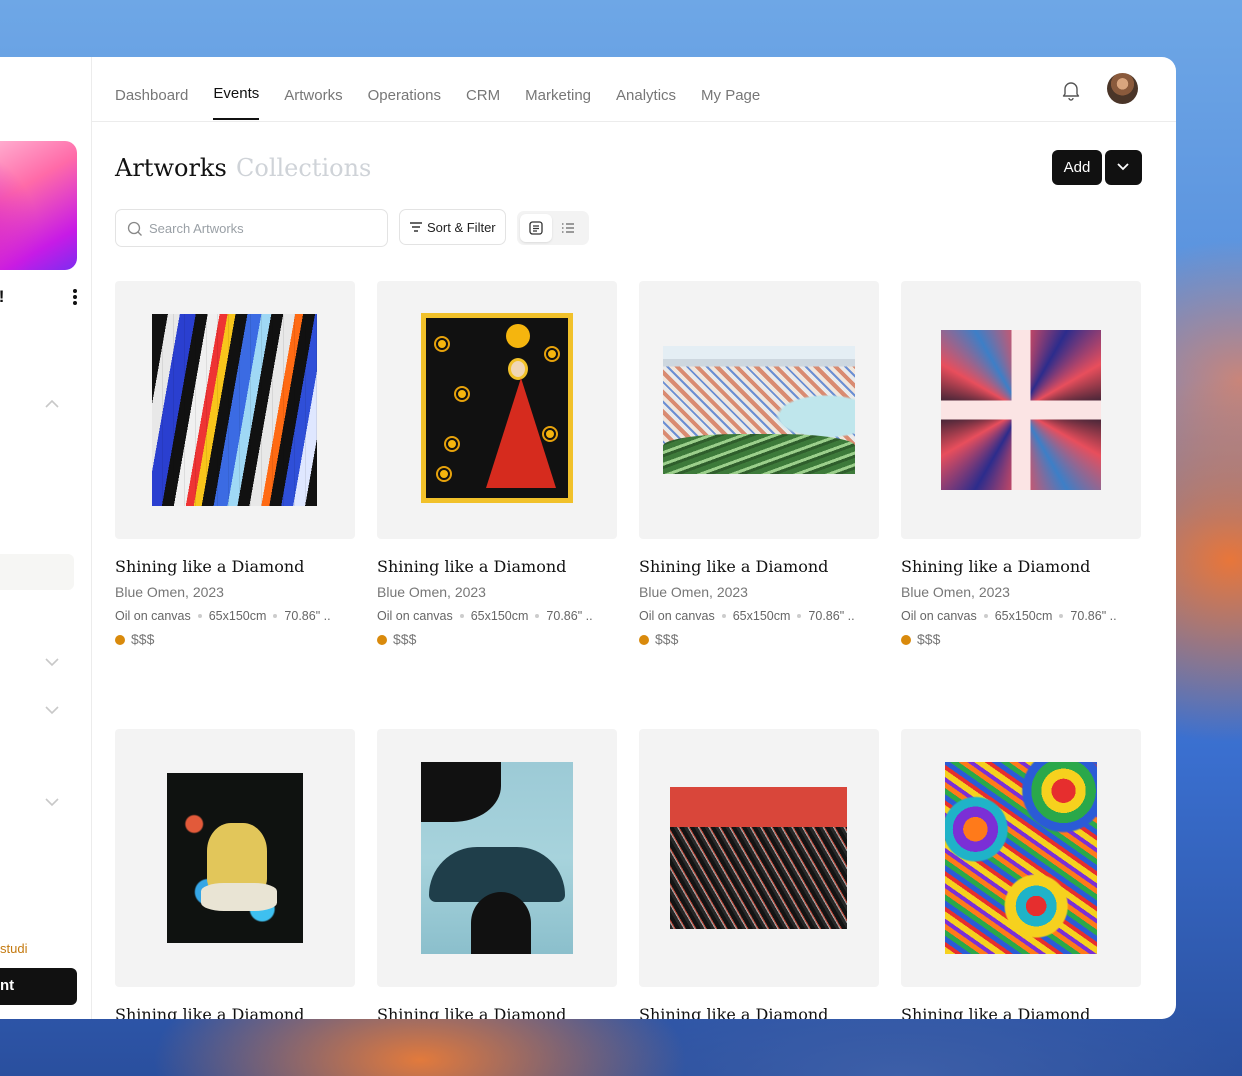 This screenshot has width=1242, height=1076. Describe the element at coordinates (483, 89) in the screenshot. I see `tab-crm: CRM` at that location.